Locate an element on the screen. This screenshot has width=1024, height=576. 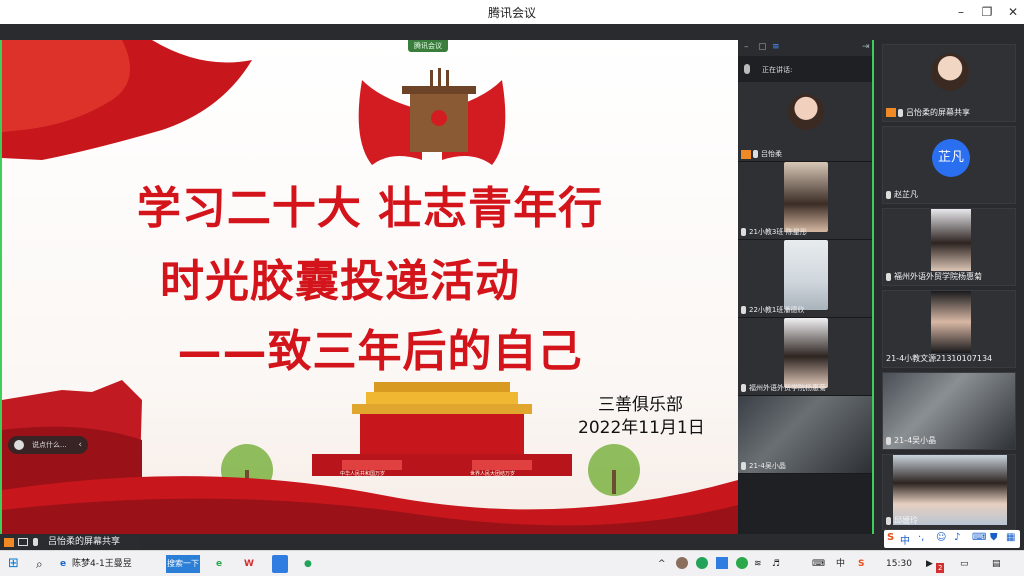
ie-icon: e is located at coordinates (63, 564).